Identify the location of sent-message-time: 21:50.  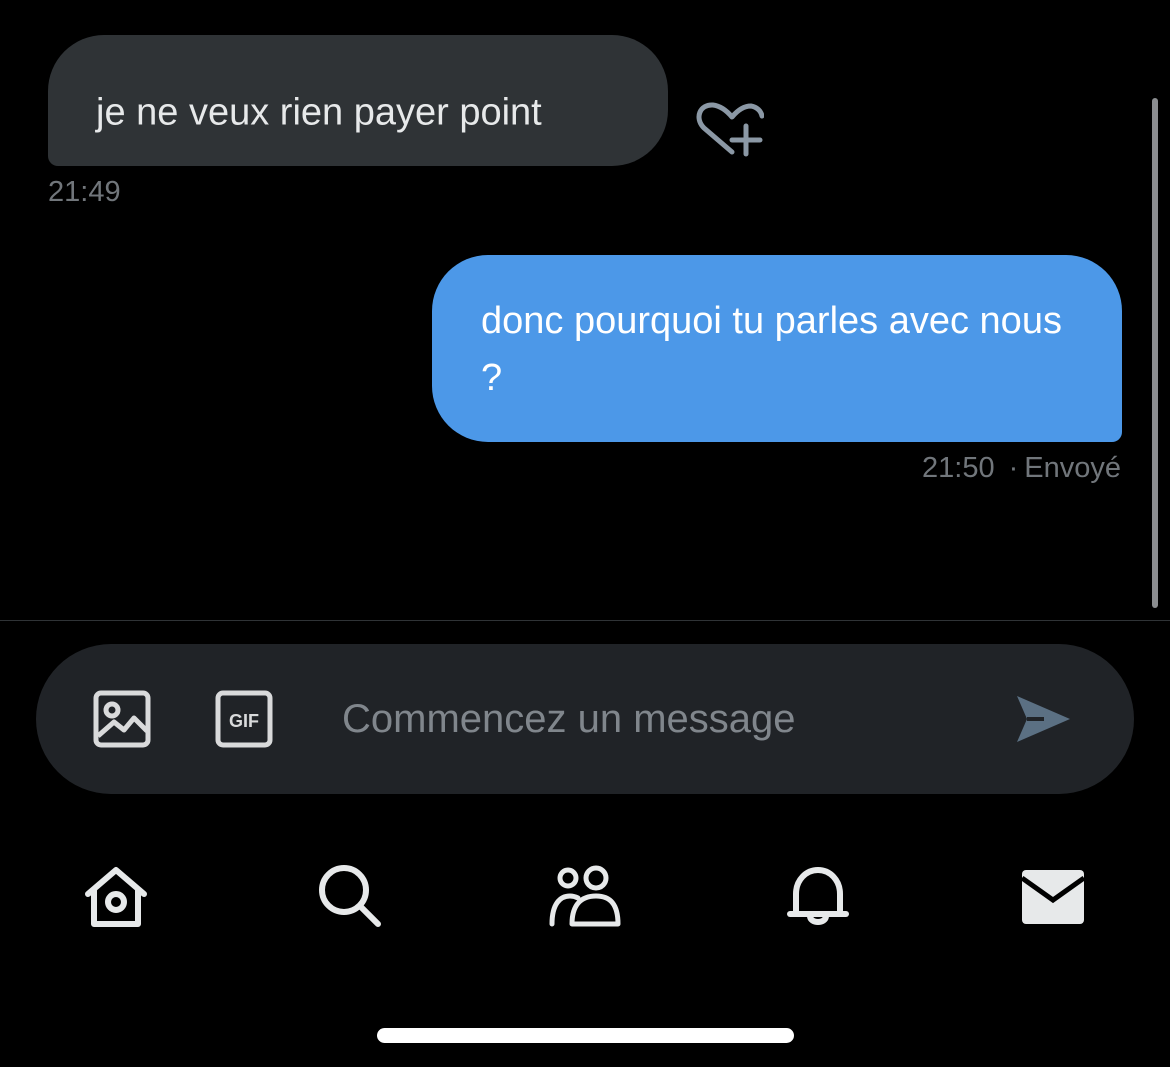
(958, 468).